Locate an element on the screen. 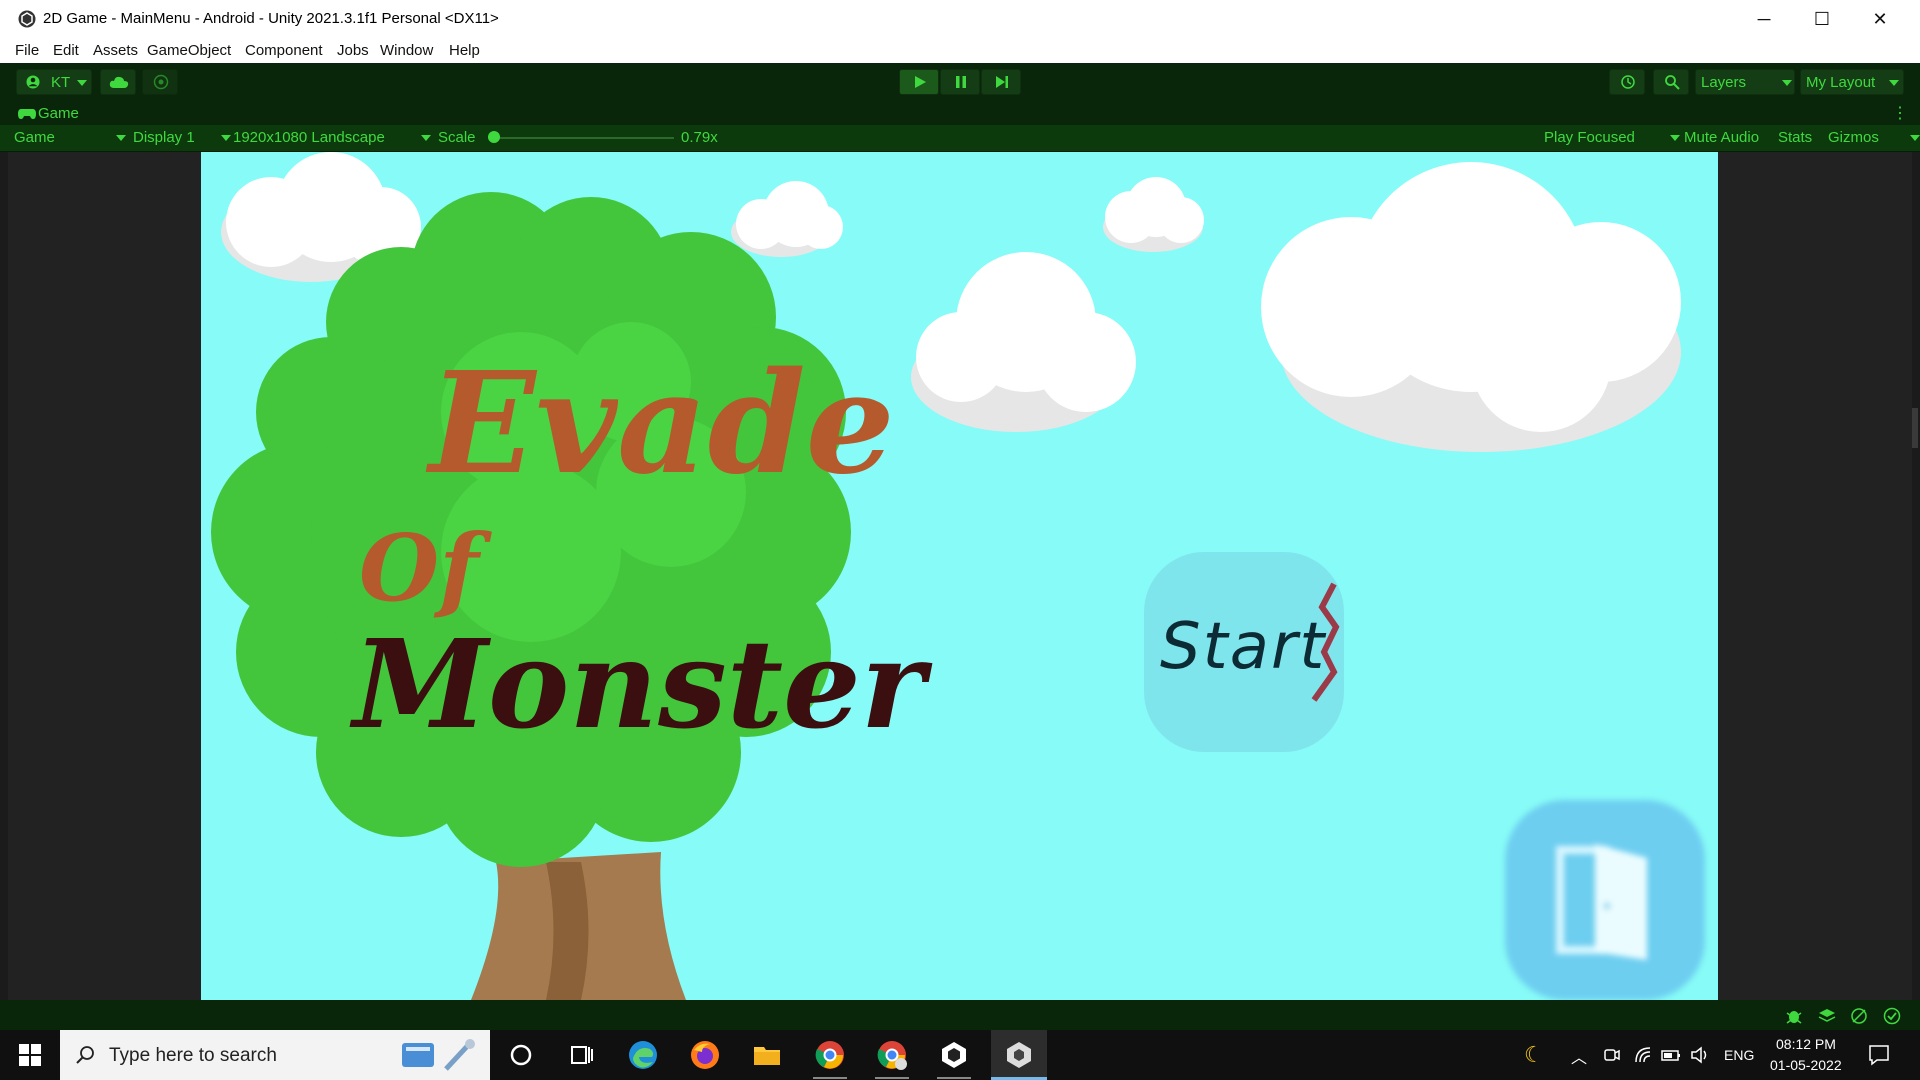  title-monster: Monster is located at coordinates (639, 684).